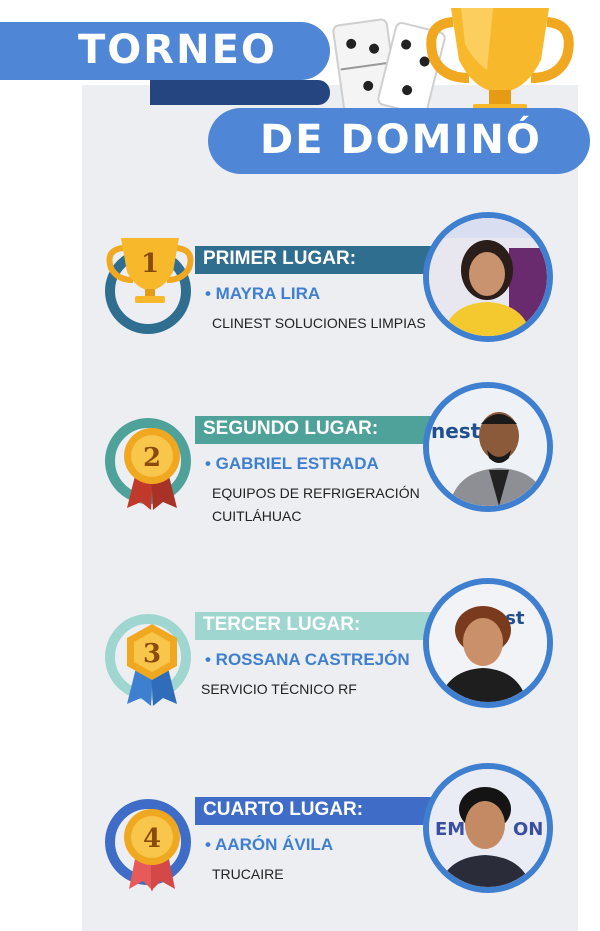 The height and width of the screenshot is (931, 600). I want to click on winner-name: • AARÓN ÁVILA, so click(269, 844).